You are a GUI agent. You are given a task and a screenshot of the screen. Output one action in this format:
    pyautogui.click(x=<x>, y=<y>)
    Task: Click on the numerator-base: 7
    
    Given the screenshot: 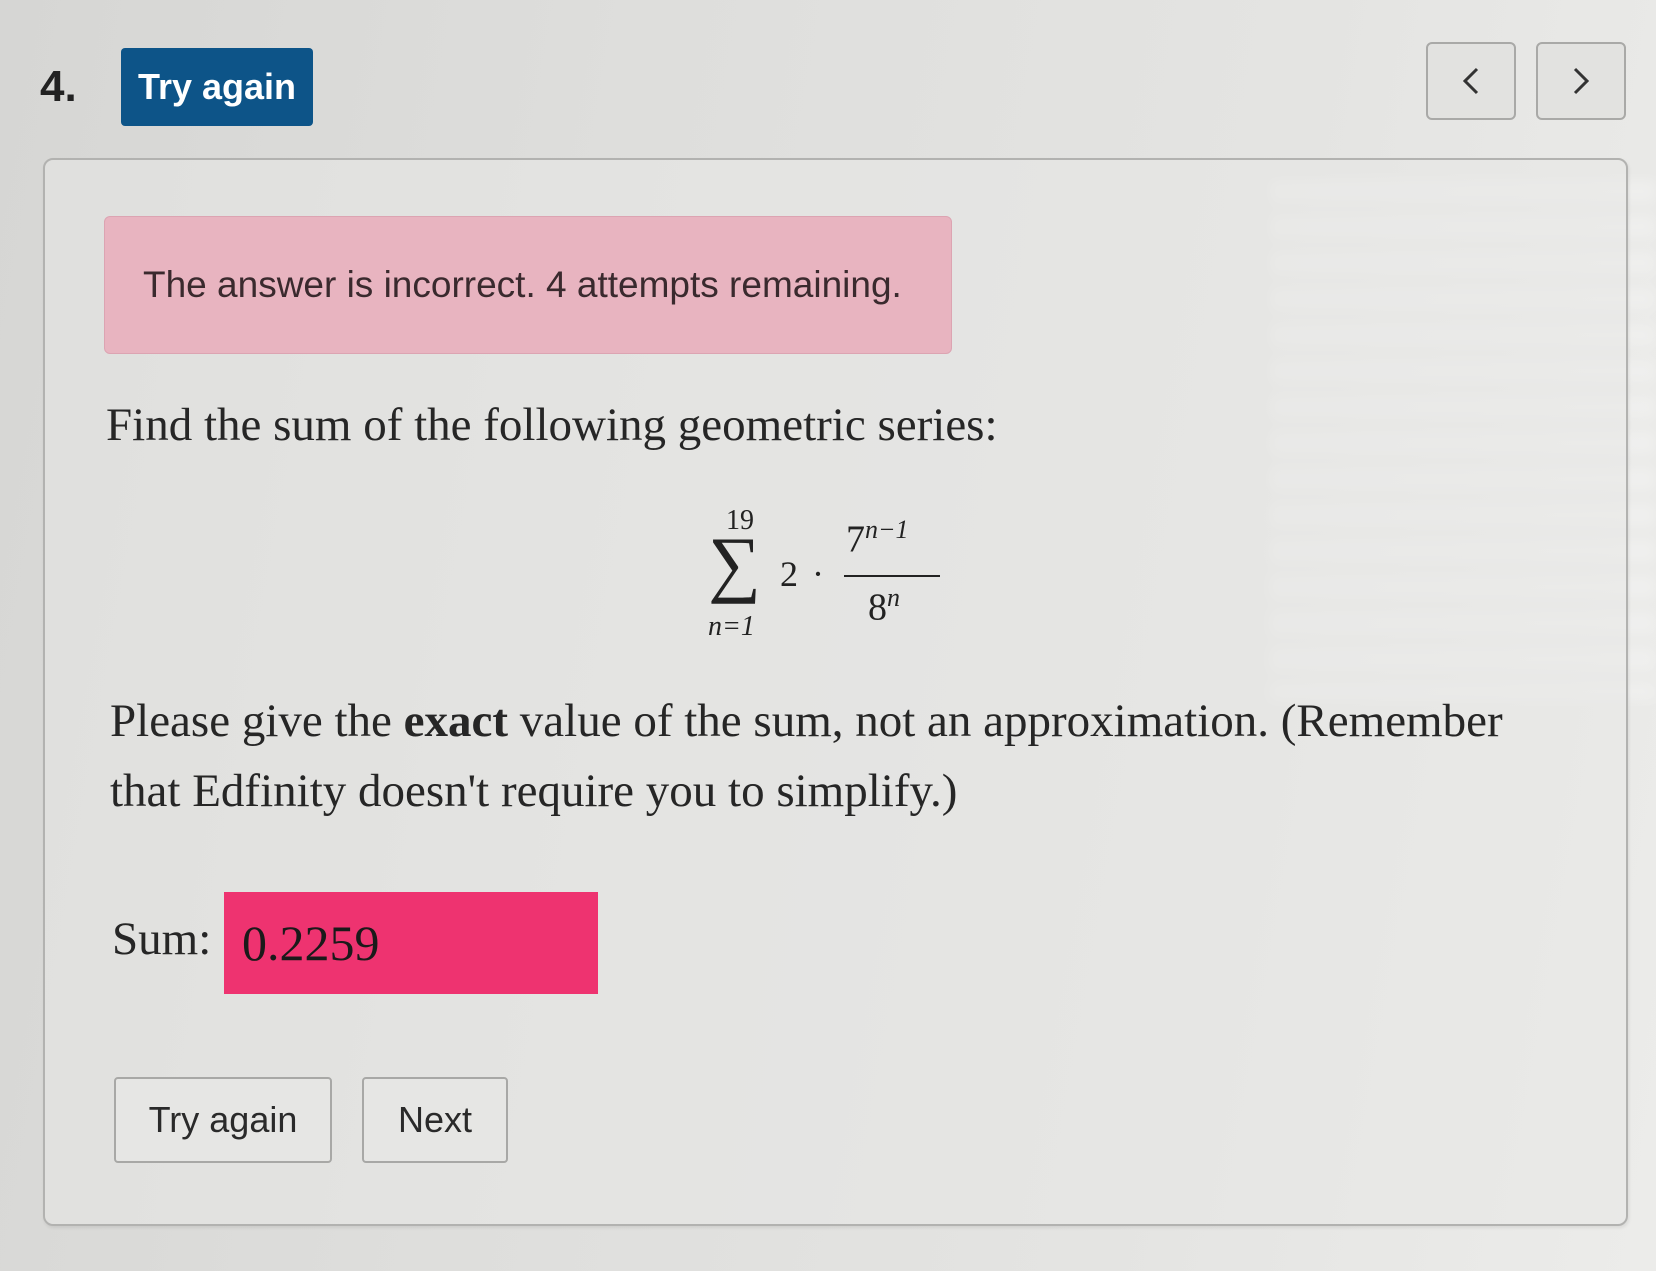 What is the action you would take?
    pyautogui.click(x=855, y=539)
    